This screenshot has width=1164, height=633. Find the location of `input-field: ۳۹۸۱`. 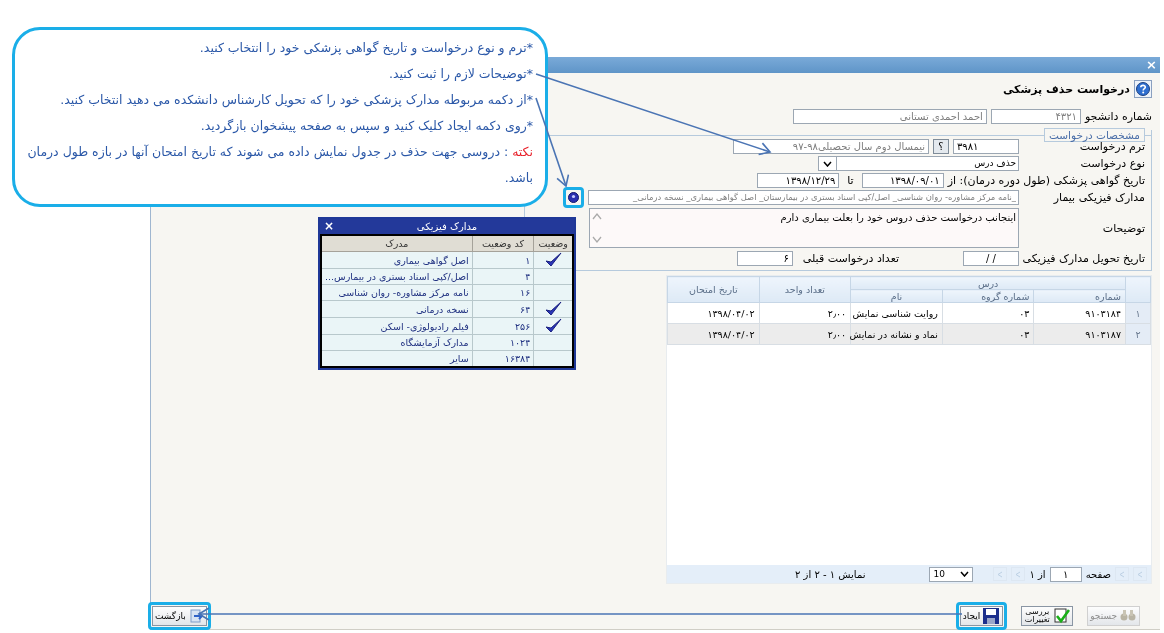

input-field: ۳۹۸۱ is located at coordinates (986, 146).